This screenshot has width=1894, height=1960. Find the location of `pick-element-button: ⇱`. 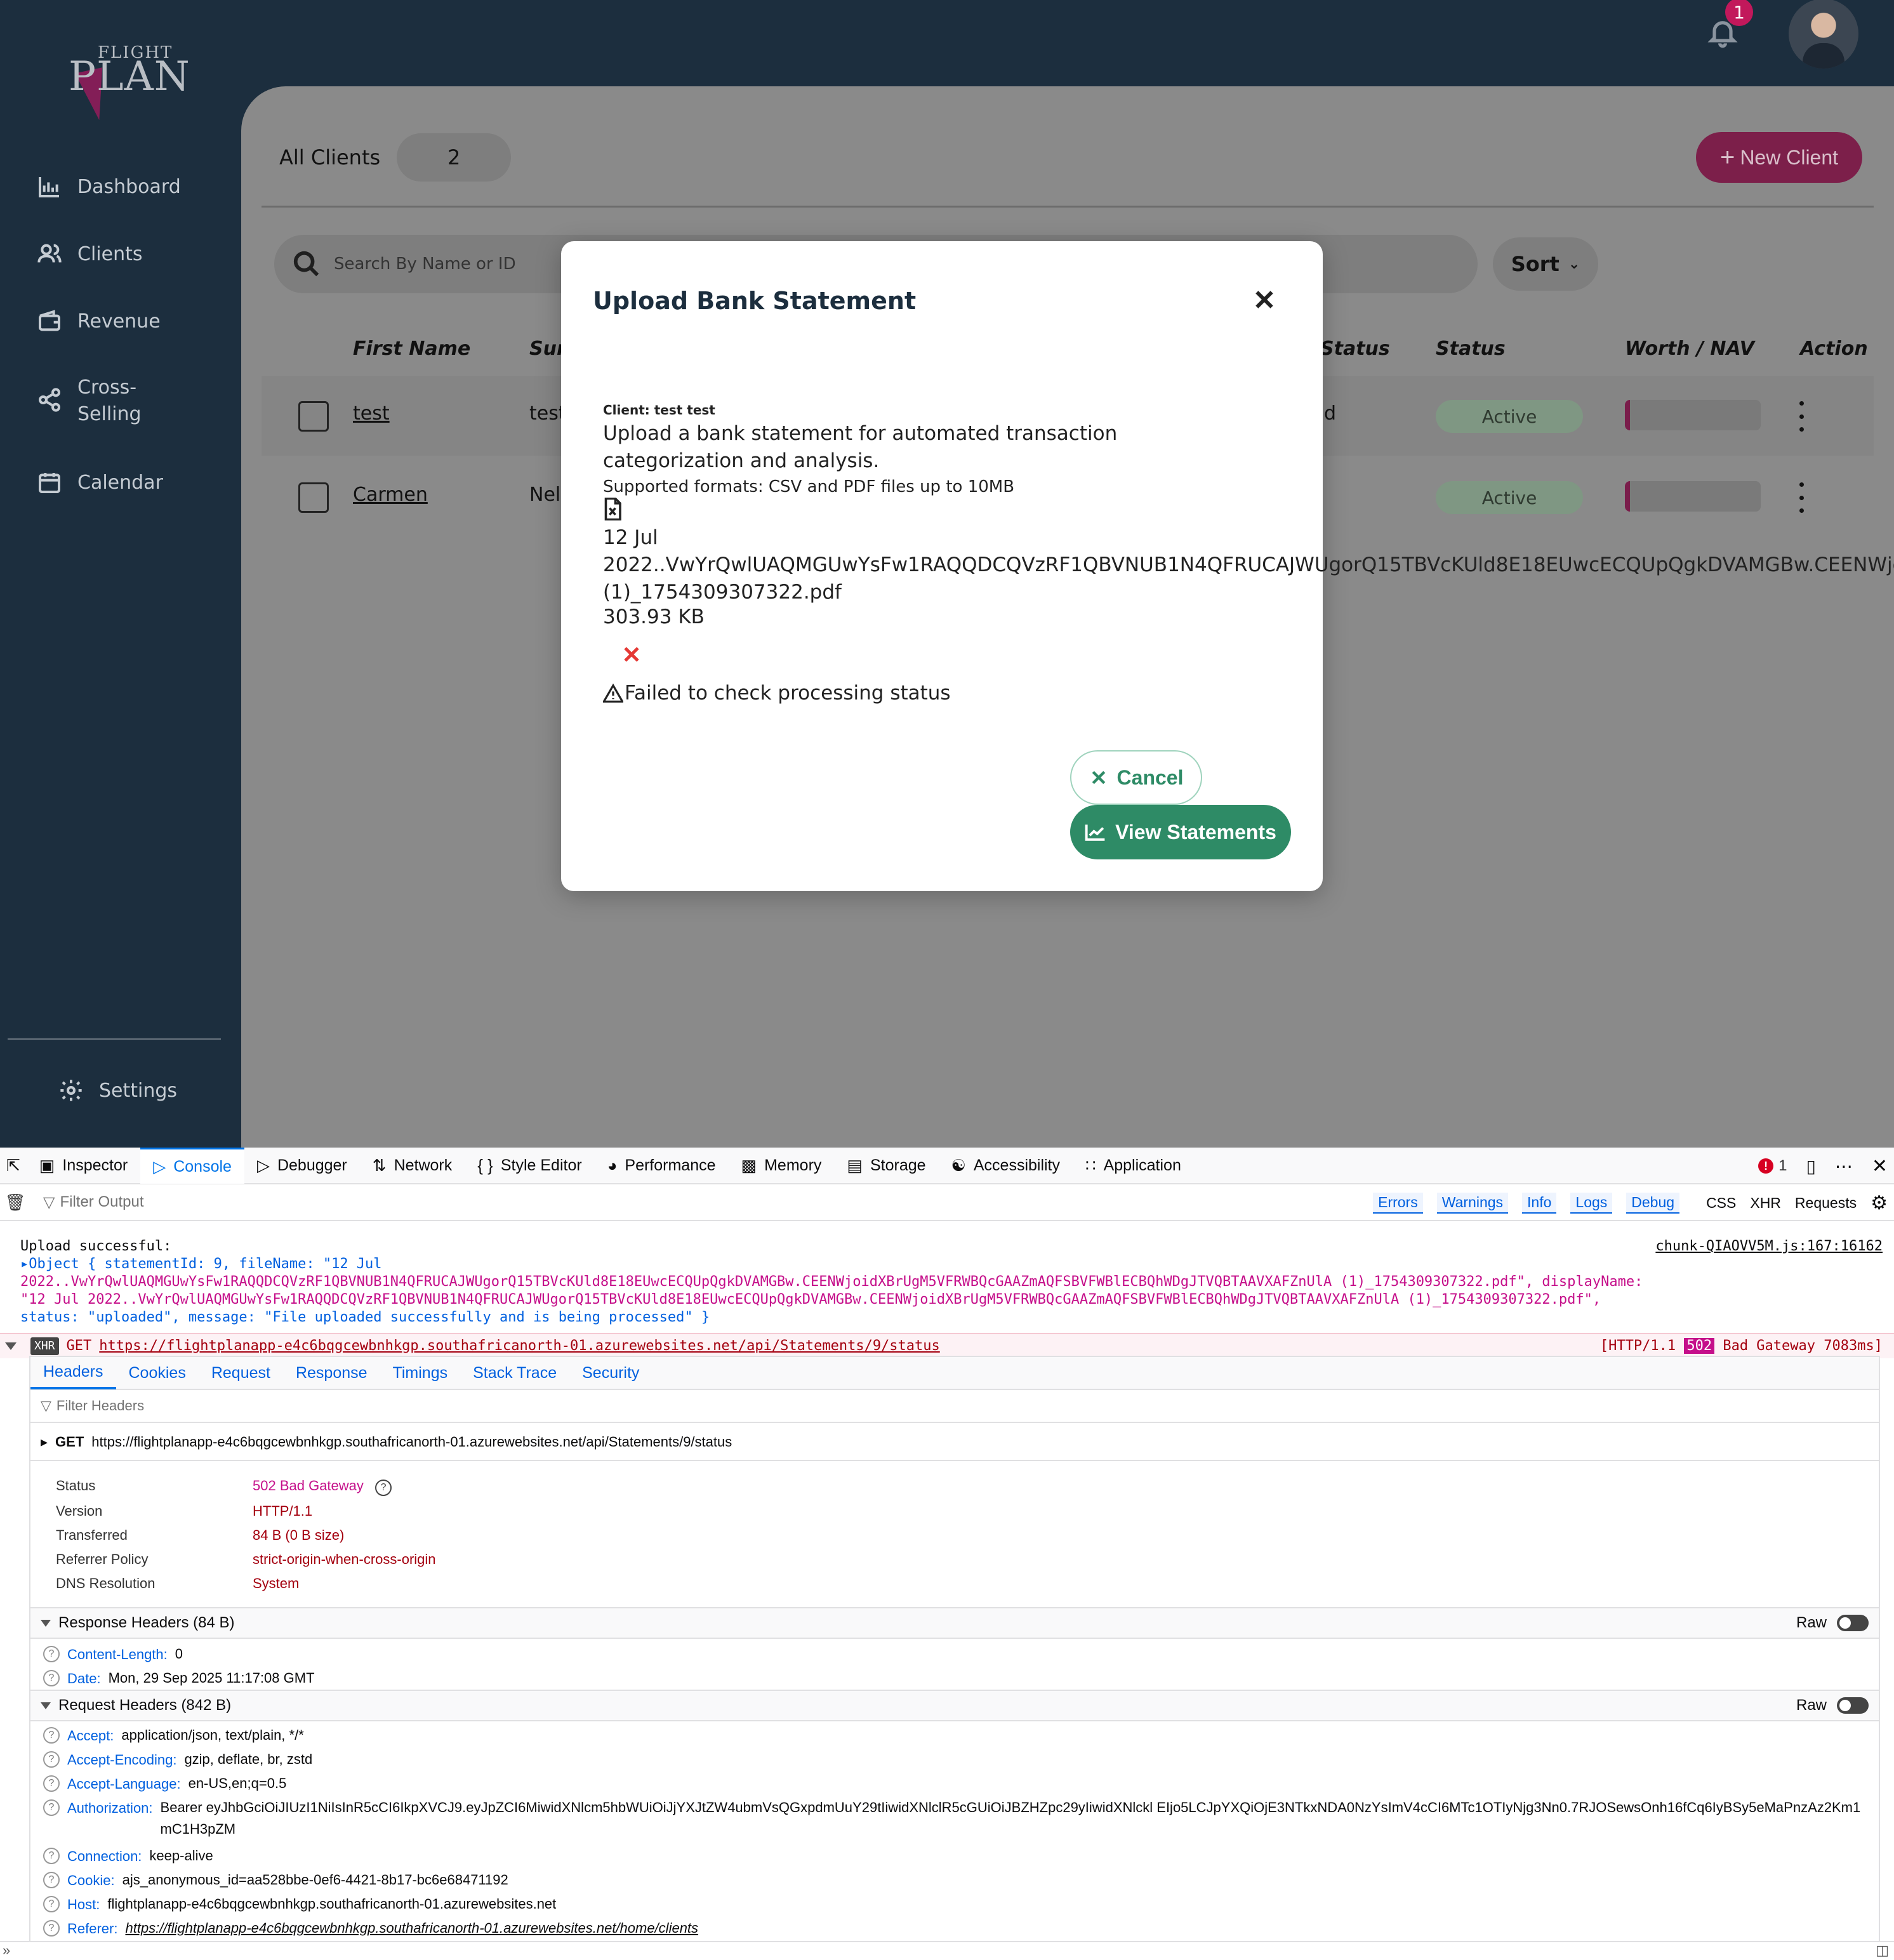

pick-element-button: ⇱ is located at coordinates (13, 1166).